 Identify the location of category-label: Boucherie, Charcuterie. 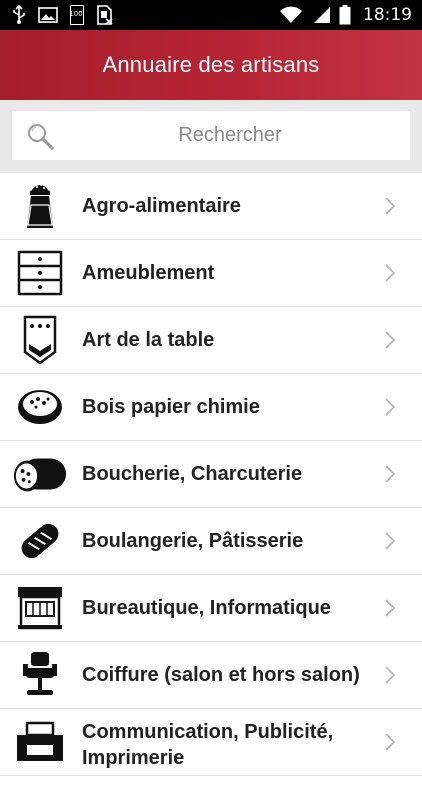
(192, 473).